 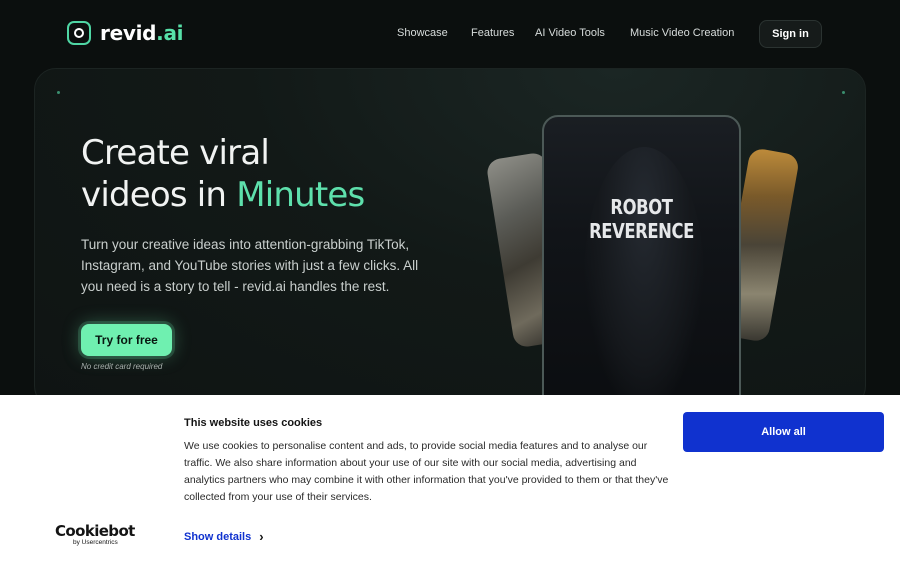 I want to click on nav-ai-video-tools: AI Video Tools, so click(x=570, y=33).